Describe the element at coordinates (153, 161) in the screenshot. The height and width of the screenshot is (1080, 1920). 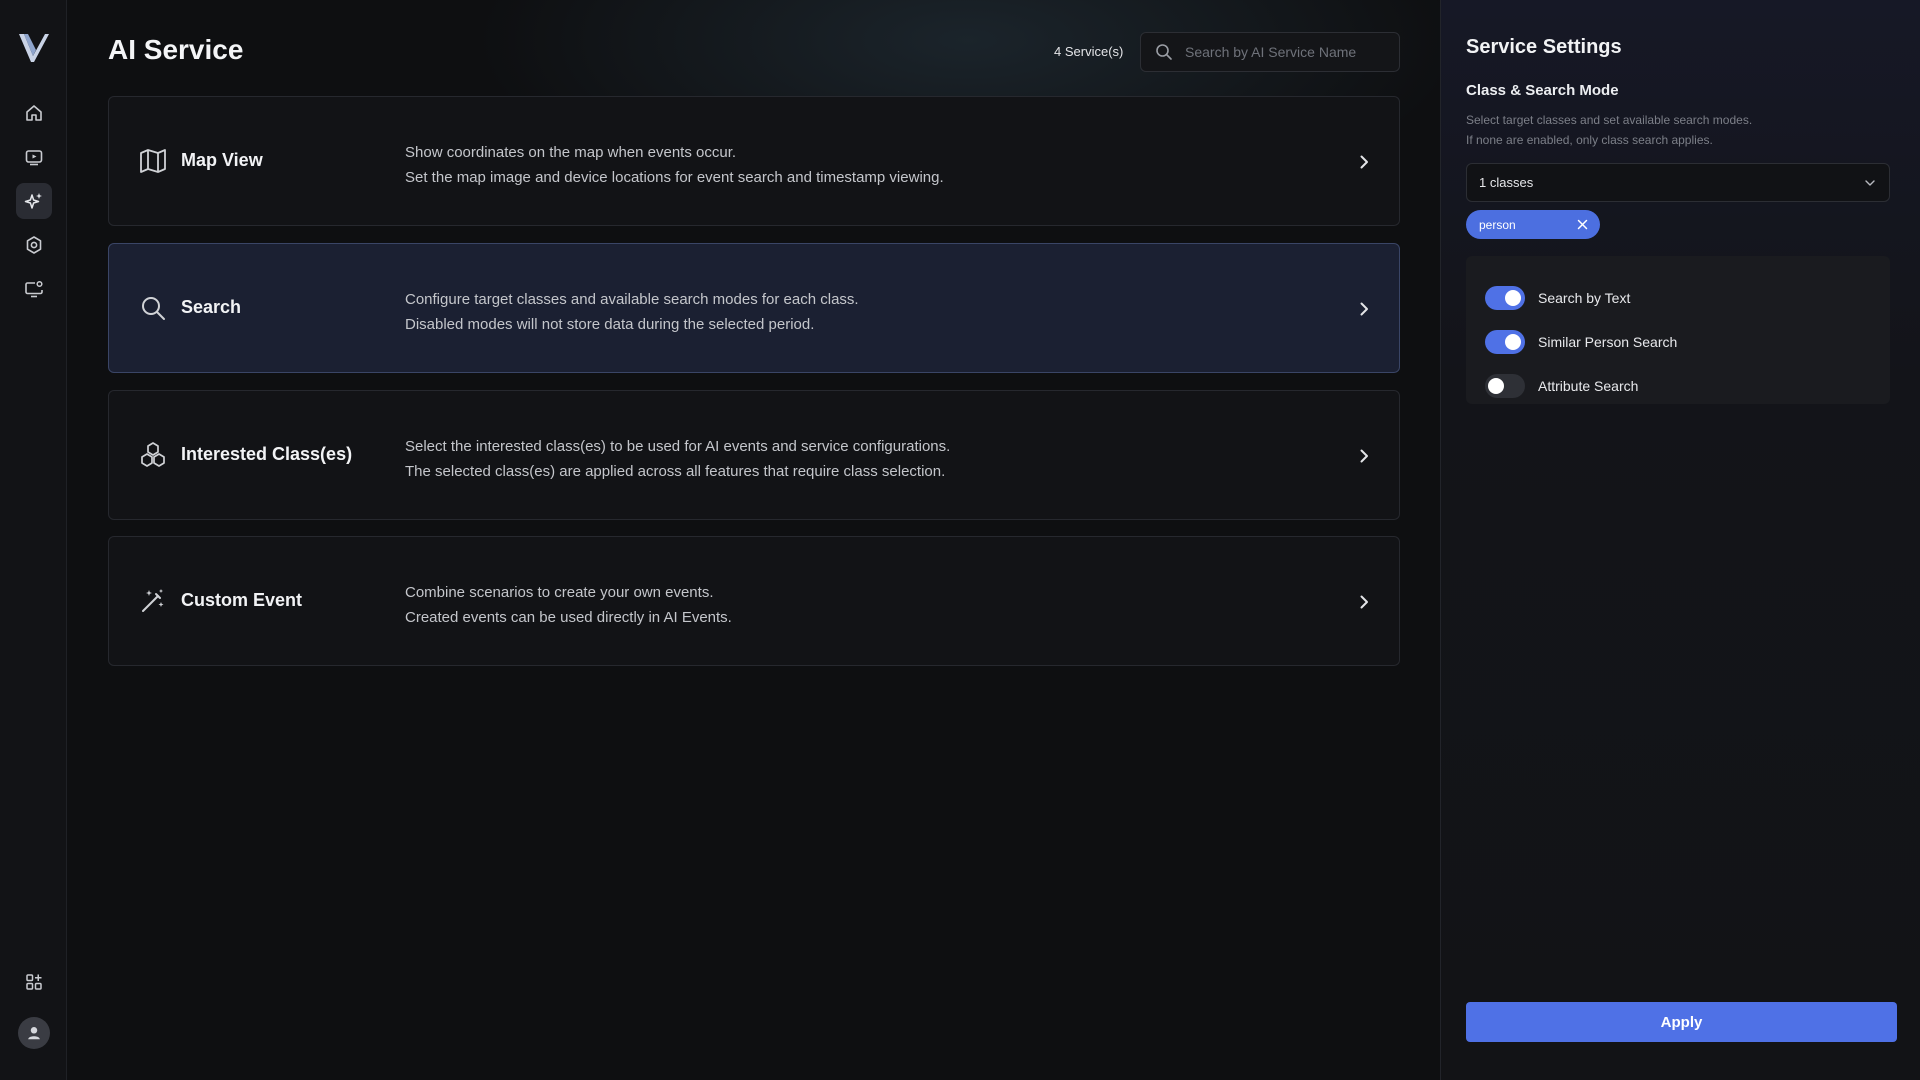
I see `map-icon` at that location.